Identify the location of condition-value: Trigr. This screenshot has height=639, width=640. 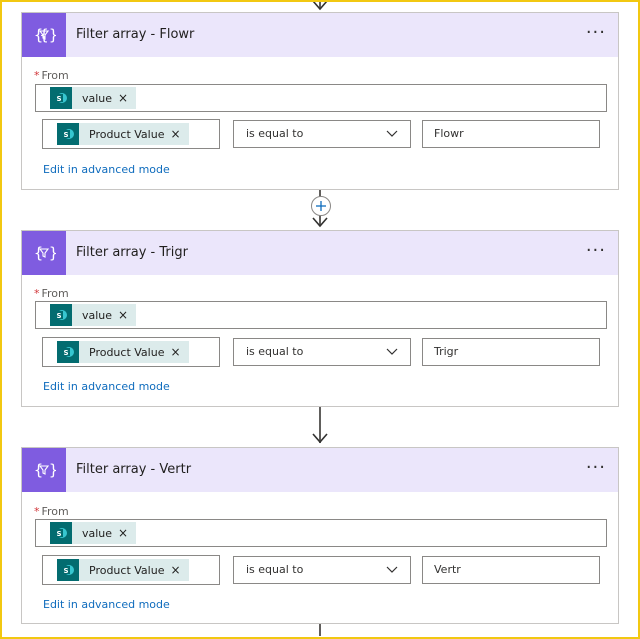
(446, 351).